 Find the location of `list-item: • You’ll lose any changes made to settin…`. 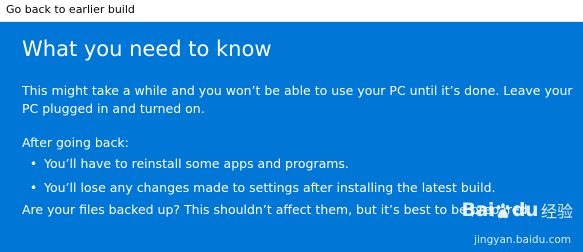

list-item: • You’ll lose any changes made to settin… is located at coordinates (259, 192).